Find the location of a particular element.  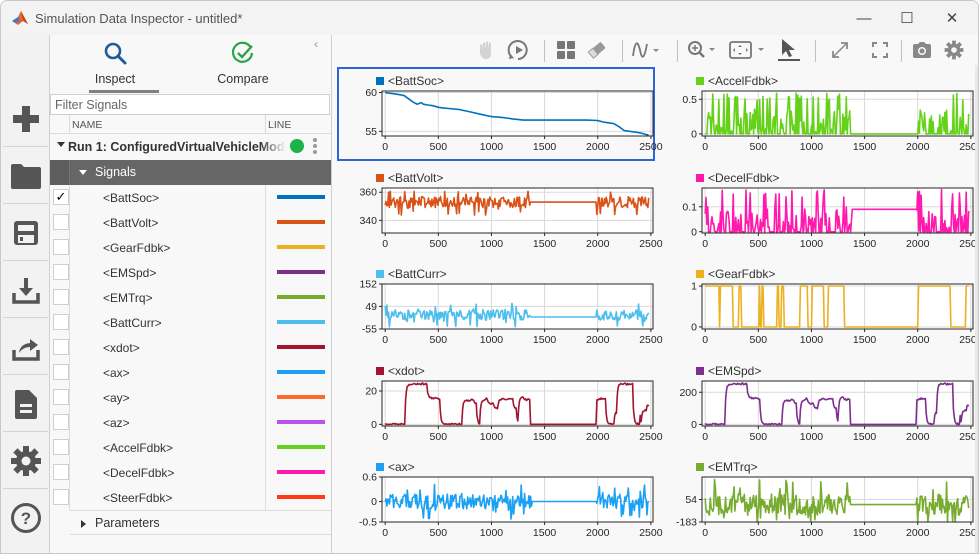

import-button is located at coordinates (25, 290).